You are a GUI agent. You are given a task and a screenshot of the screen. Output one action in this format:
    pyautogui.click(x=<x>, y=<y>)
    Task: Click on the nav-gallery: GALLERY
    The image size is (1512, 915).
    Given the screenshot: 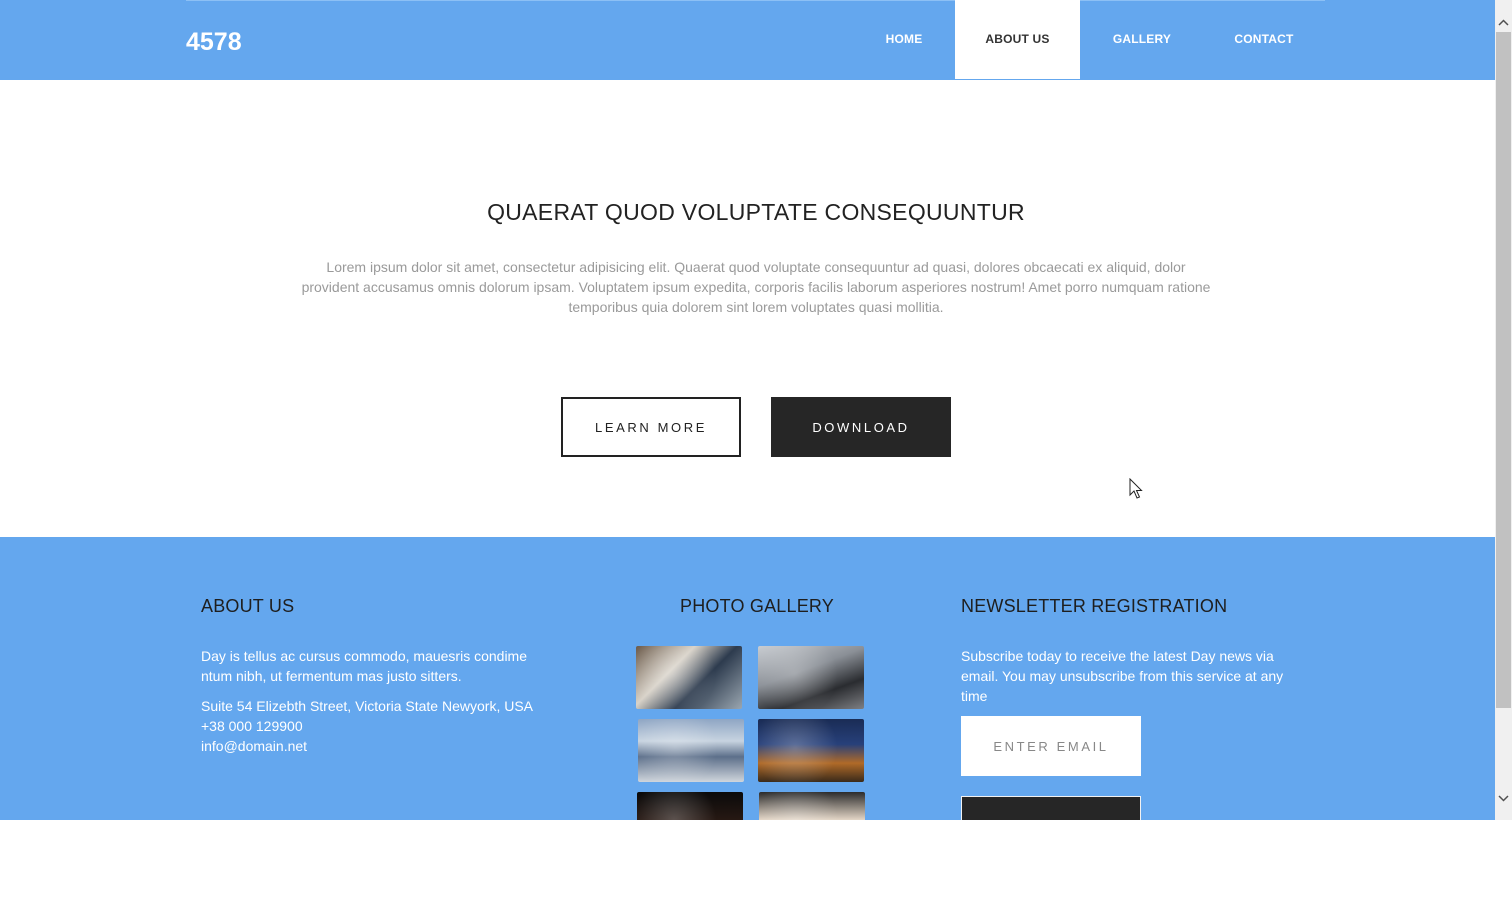 What is the action you would take?
    pyautogui.click(x=1142, y=39)
    